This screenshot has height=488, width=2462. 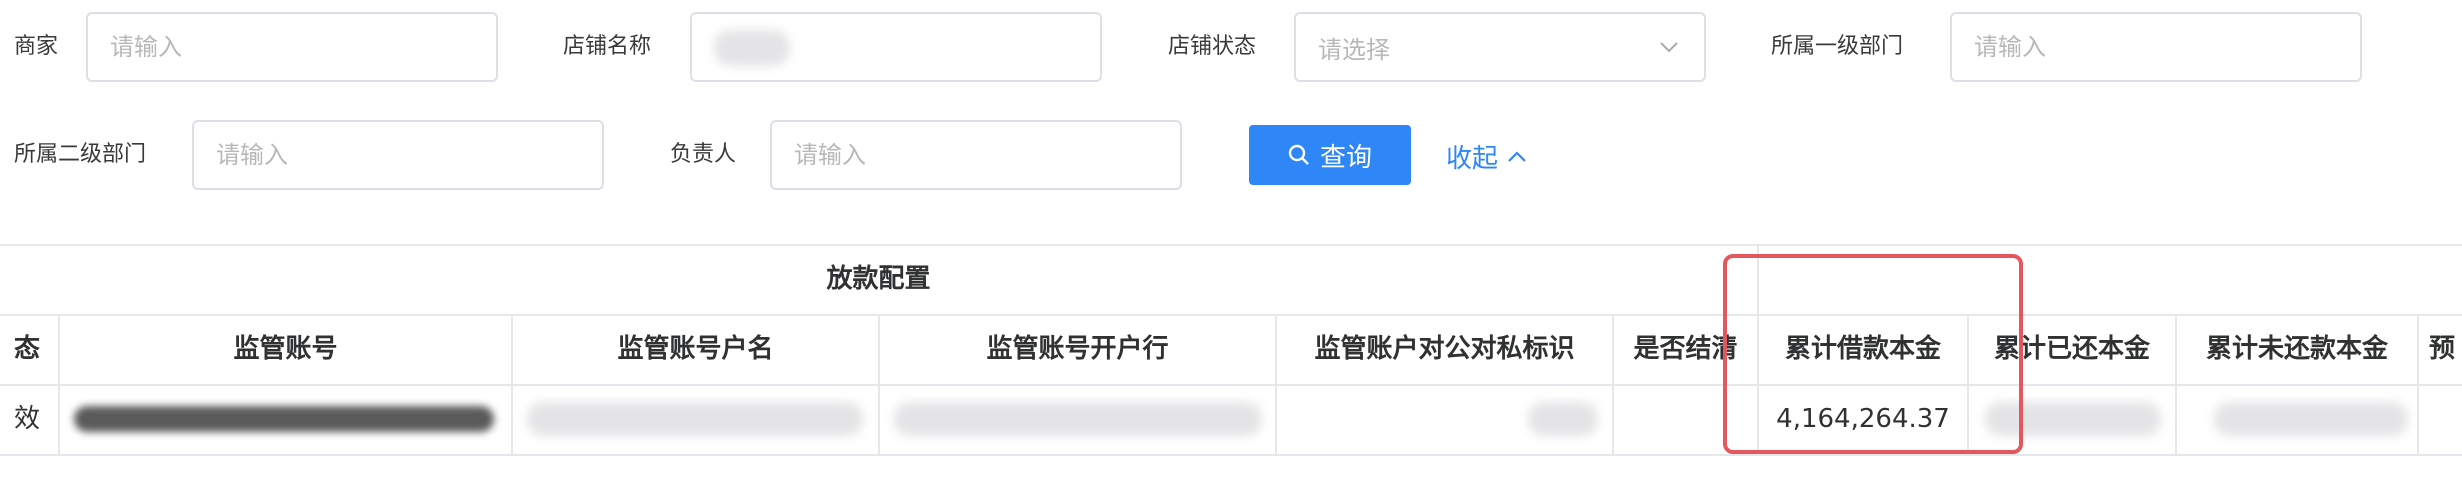 I want to click on store-status-select: 请选择, so click(x=1500, y=47).